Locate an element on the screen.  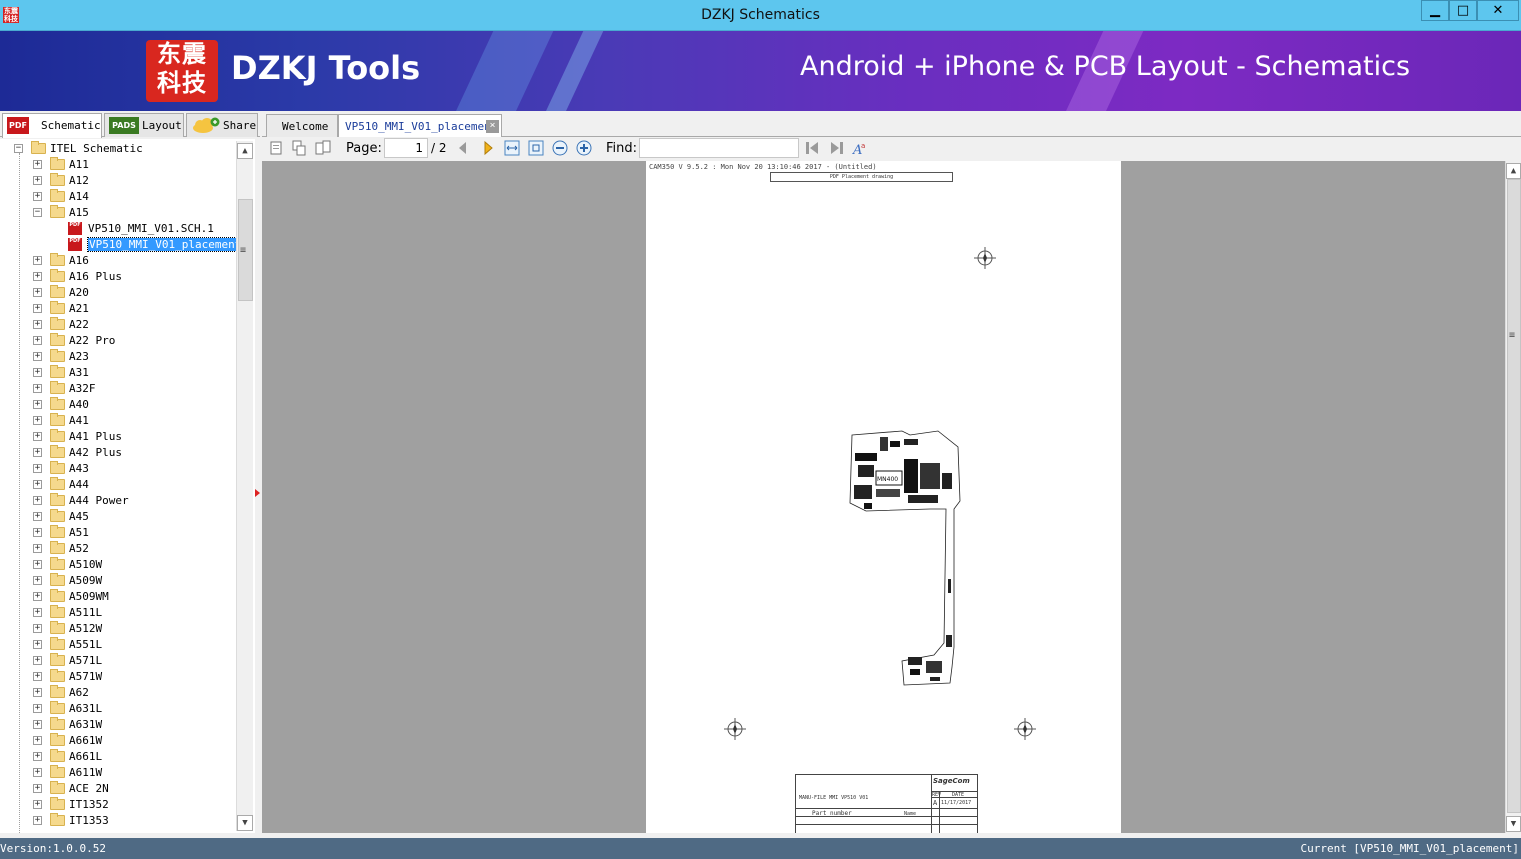
viewer-scrollbar: ▲ ≡ ▼ is located at coordinates (1513, 497).